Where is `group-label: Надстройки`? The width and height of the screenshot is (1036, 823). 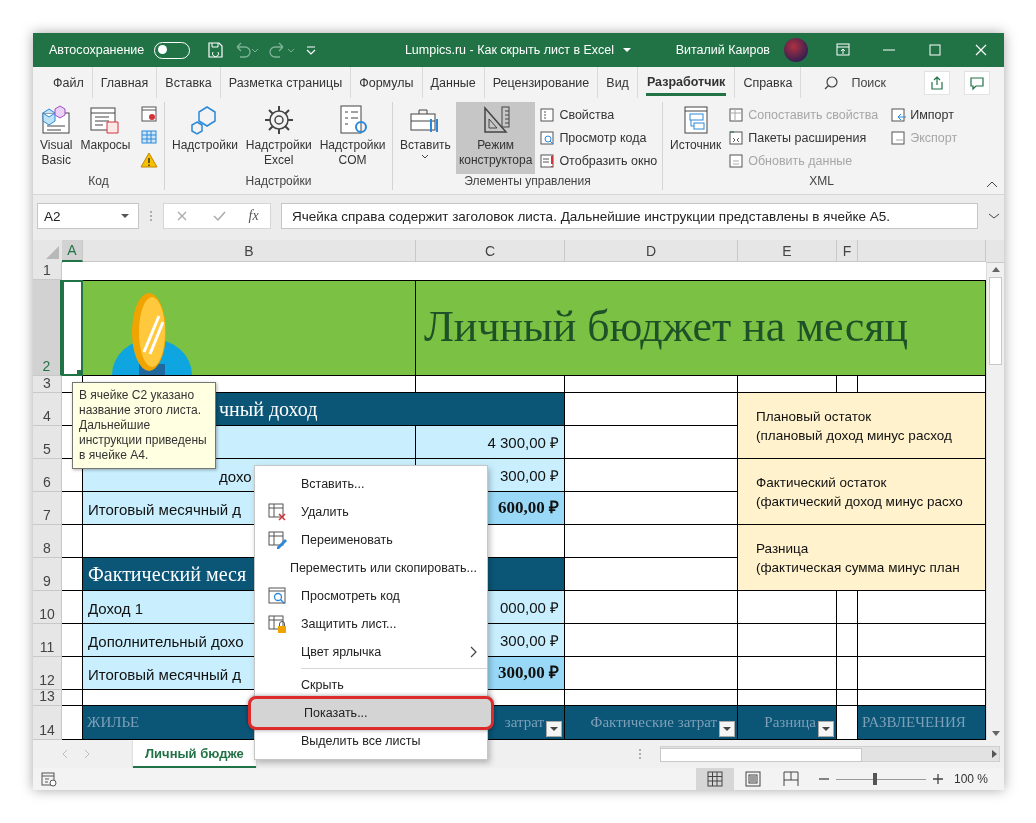 group-label: Надстройки is located at coordinates (278, 182).